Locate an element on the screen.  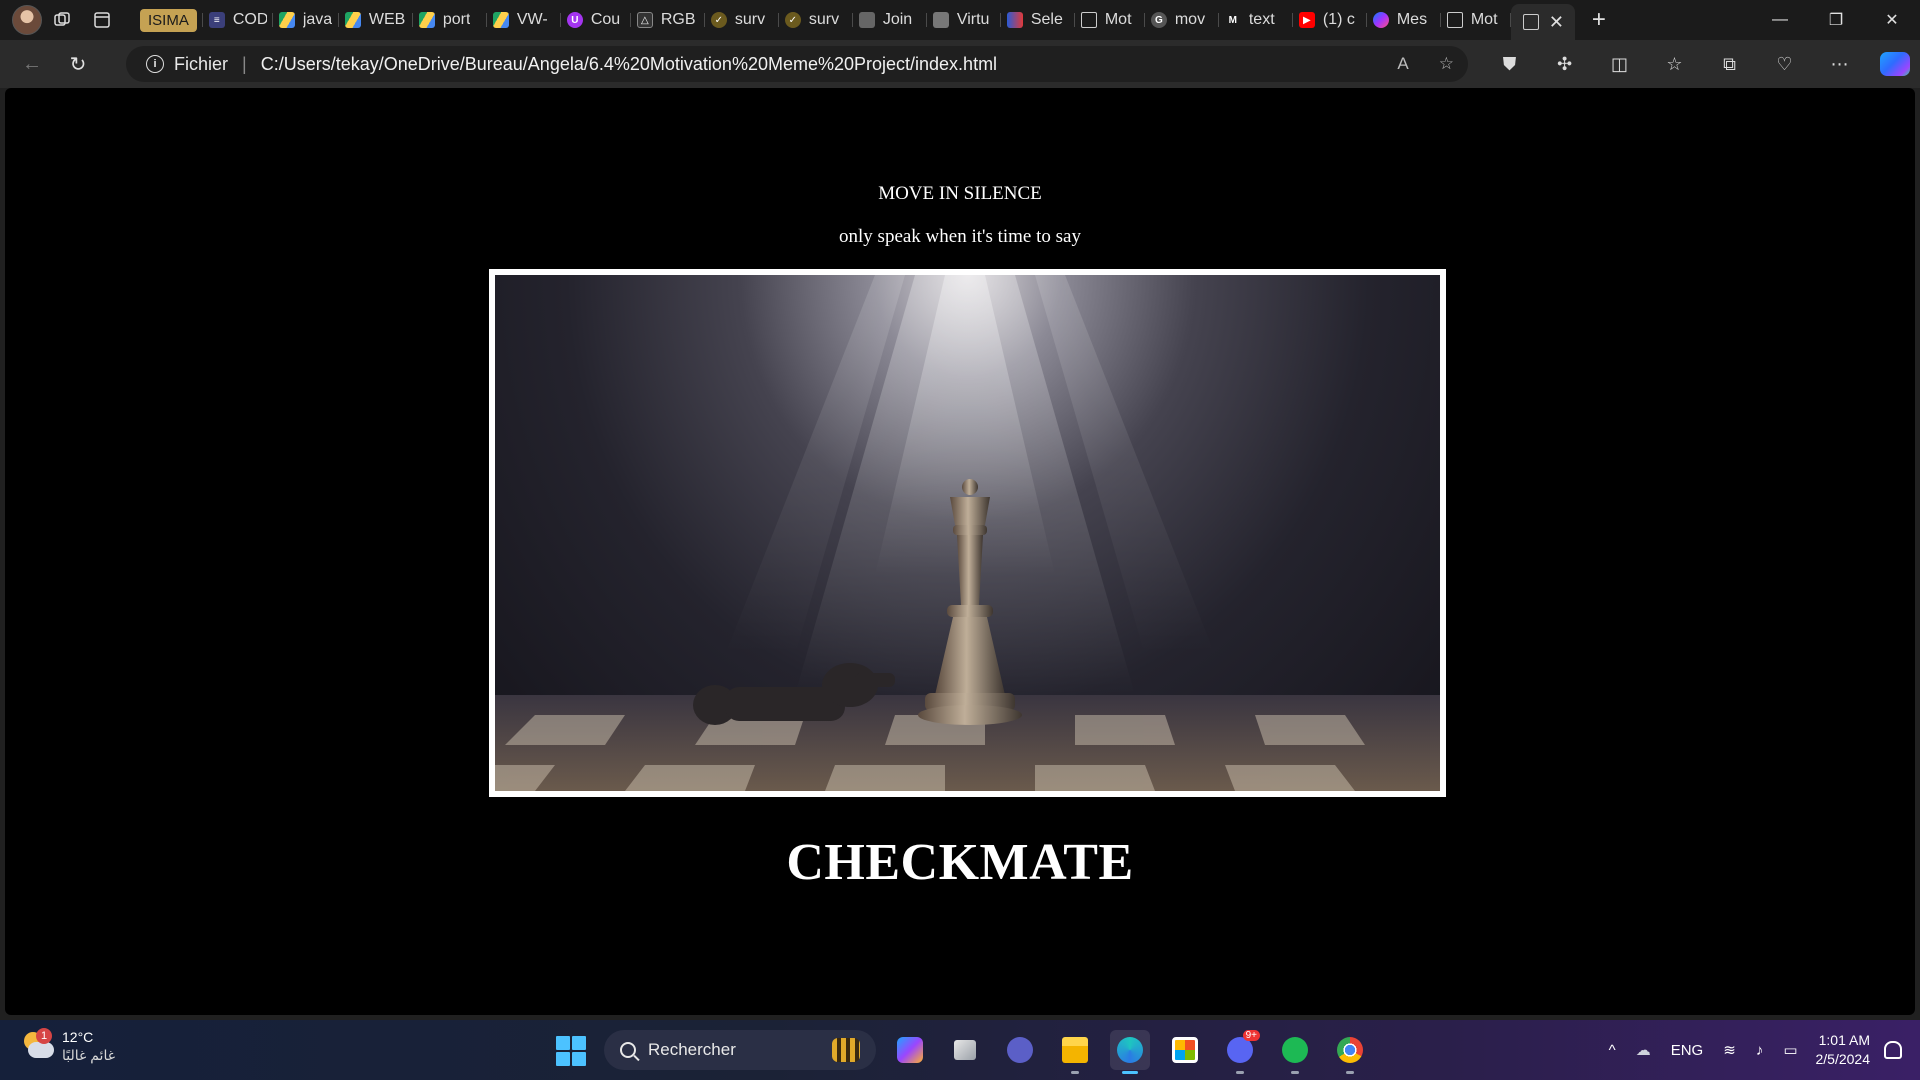
tab: WEB is located at coordinates (376, 20).